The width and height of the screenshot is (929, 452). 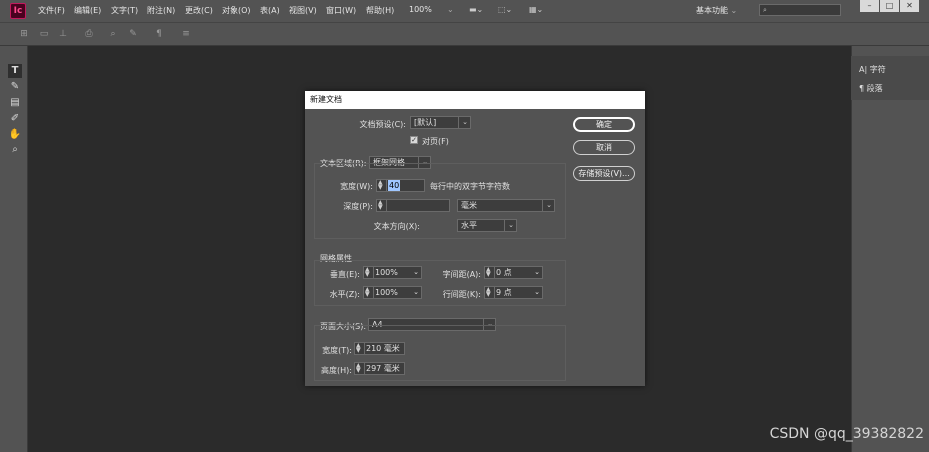 What do you see at coordinates (161, 10) in the screenshot?
I see `menu-notes: 附注(N)` at bounding box center [161, 10].